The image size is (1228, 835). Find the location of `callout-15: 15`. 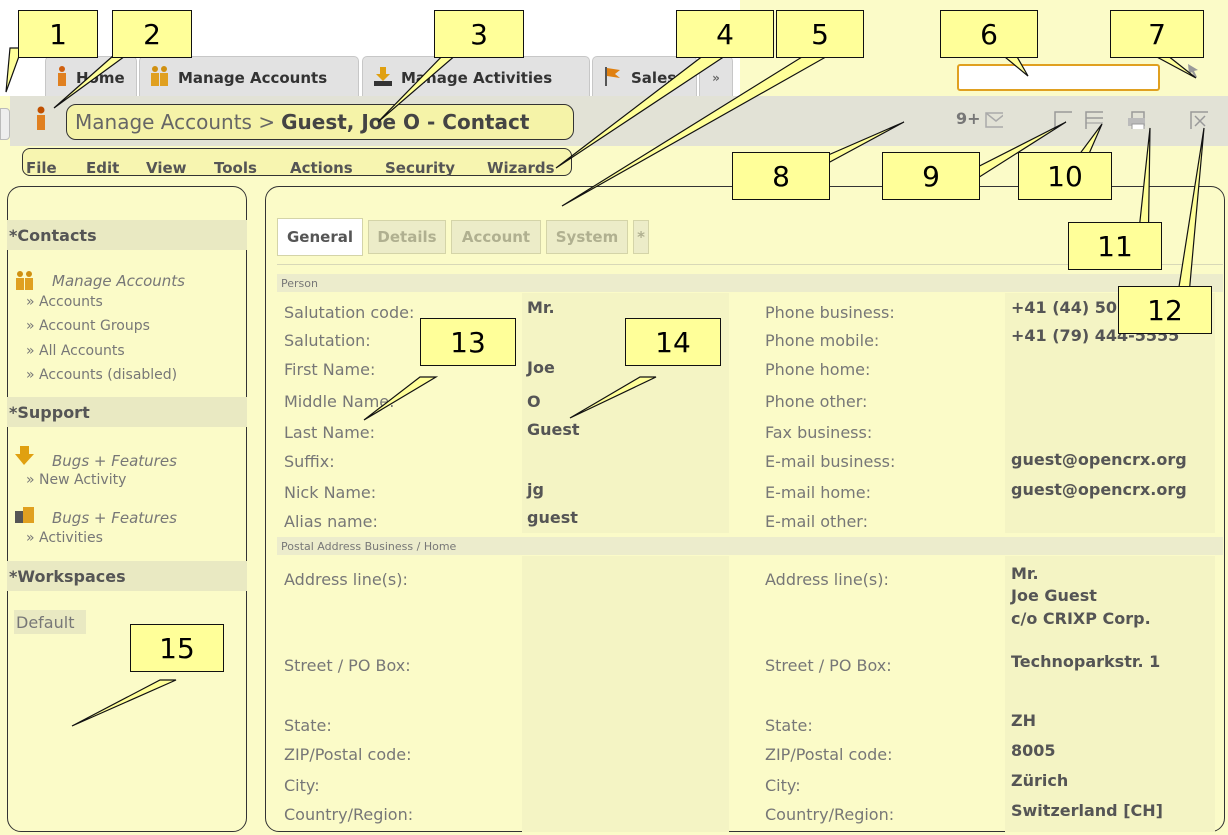

callout-15: 15 is located at coordinates (177, 648).